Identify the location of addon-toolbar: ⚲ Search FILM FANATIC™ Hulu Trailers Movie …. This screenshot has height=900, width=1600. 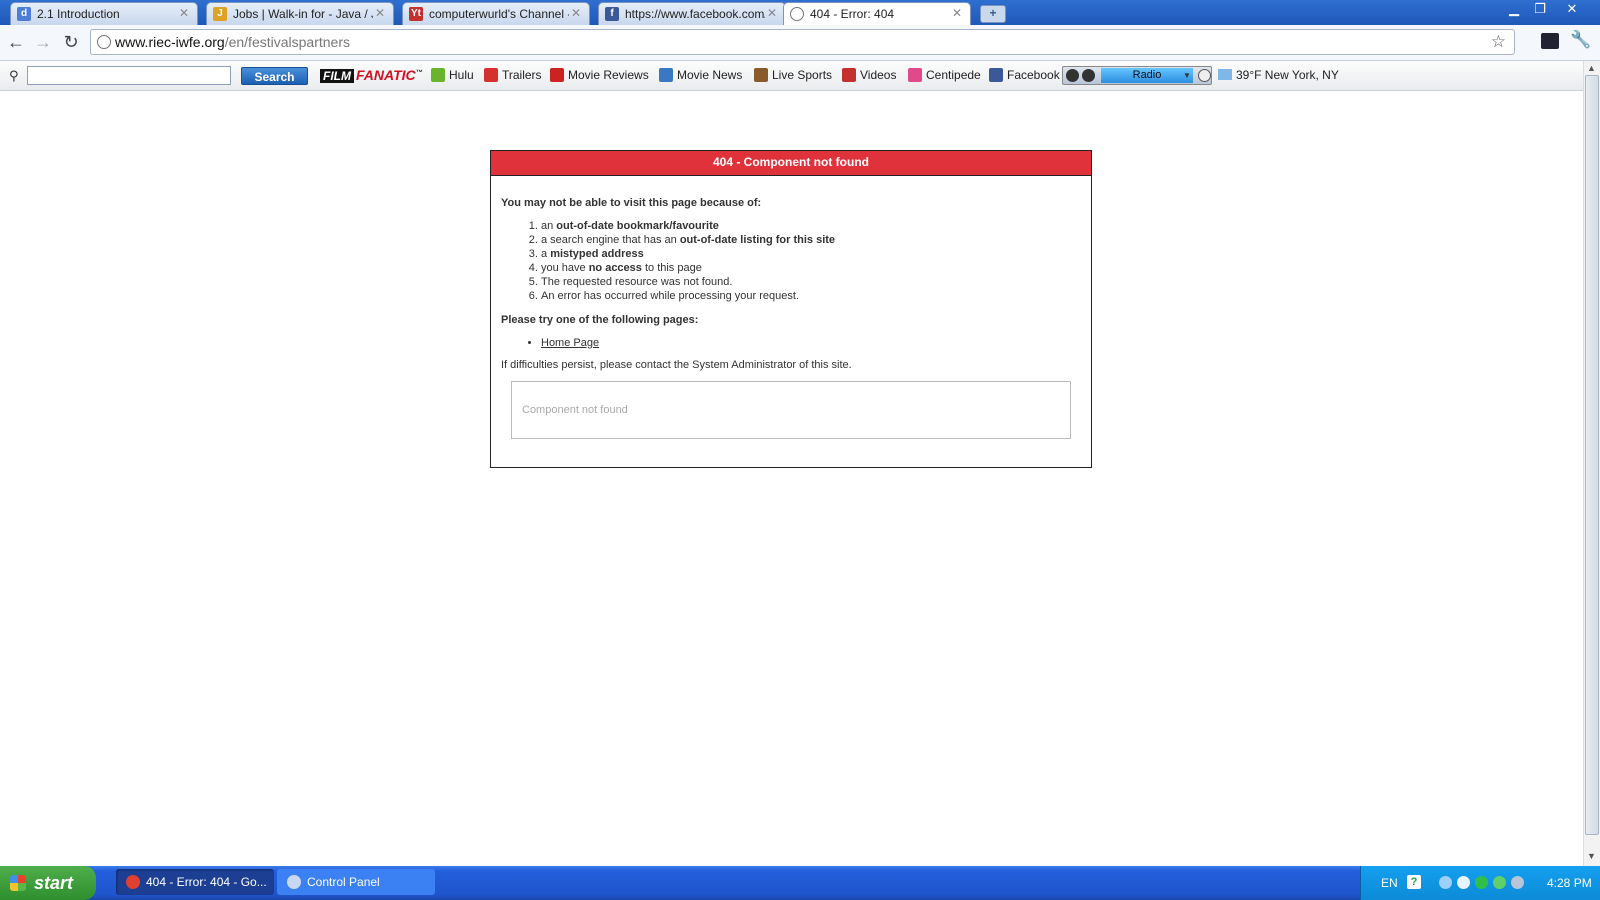
(800, 76).